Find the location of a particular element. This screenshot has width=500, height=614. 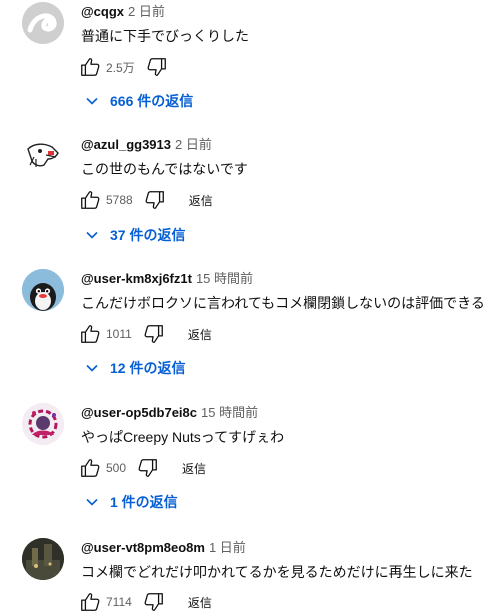

comment-text: コメ欄でどれだけ叩かれてるかを見るためだけに再生しに来た is located at coordinates (277, 572).